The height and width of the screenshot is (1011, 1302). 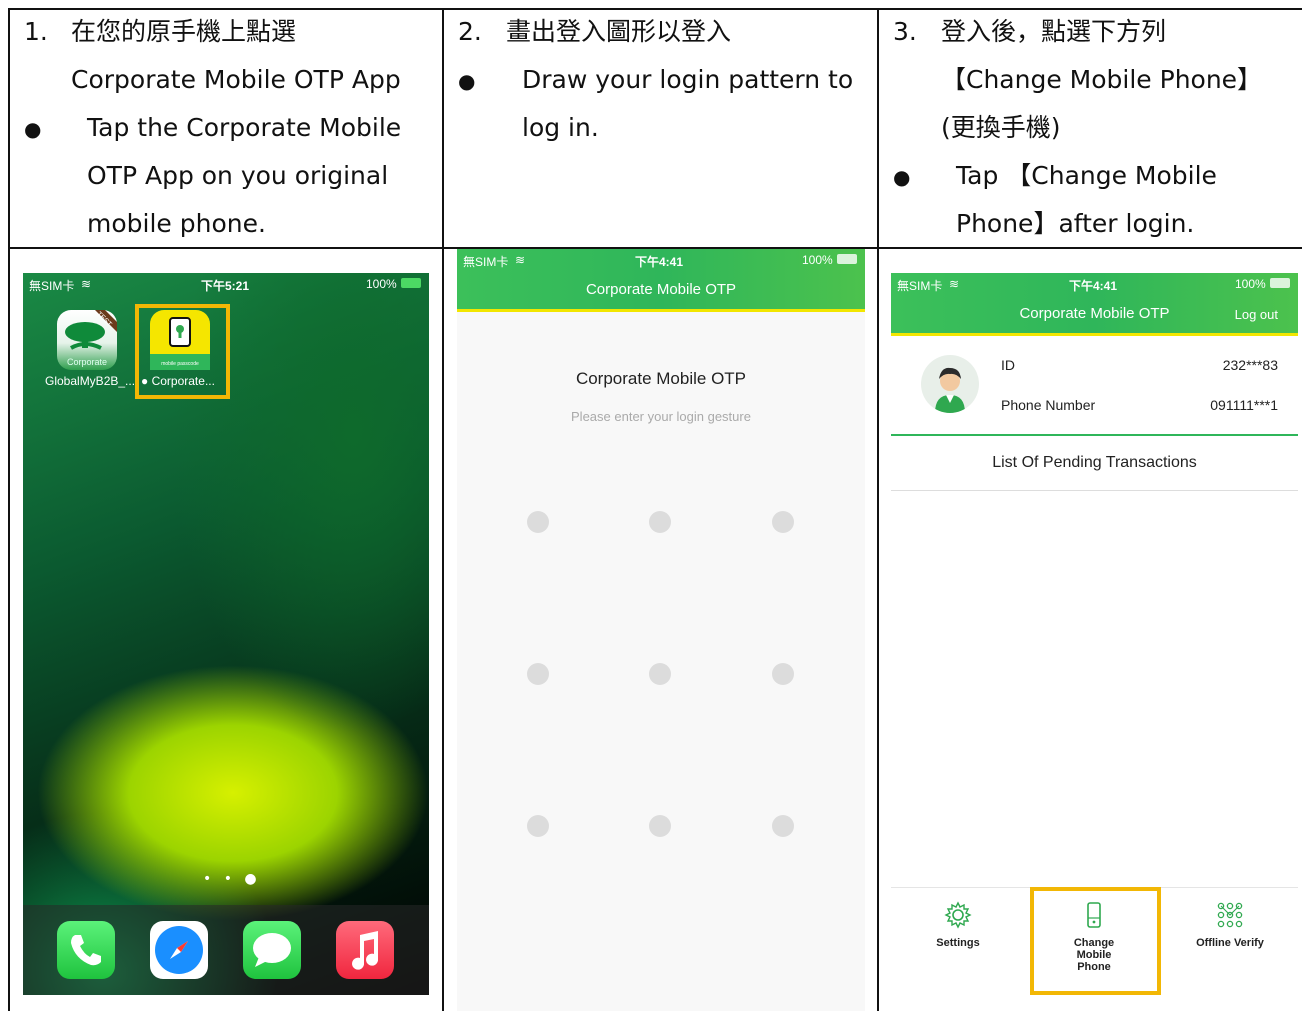 What do you see at coordinates (1086, 175) in the screenshot?
I see `step-3-en-line-1: Tap 【Change Mobile` at bounding box center [1086, 175].